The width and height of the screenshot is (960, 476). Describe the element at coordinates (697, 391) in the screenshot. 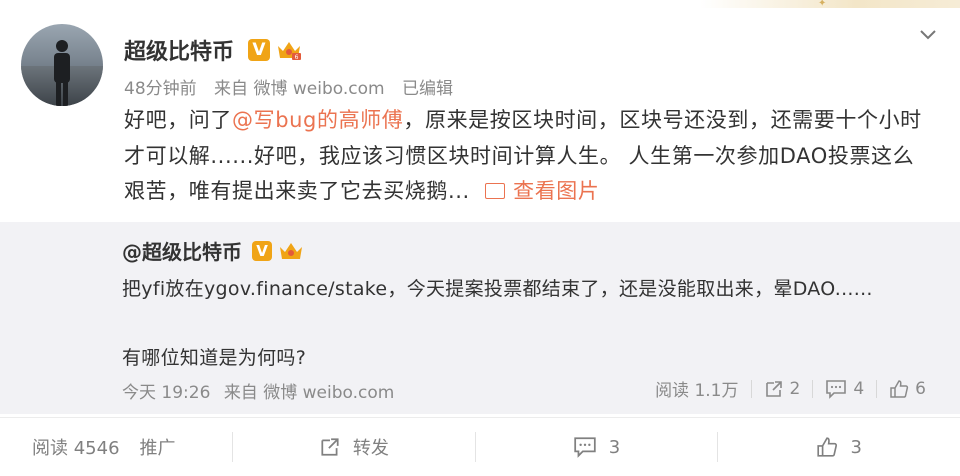

I see `repost-read-count: 阅读 1.1万` at that location.